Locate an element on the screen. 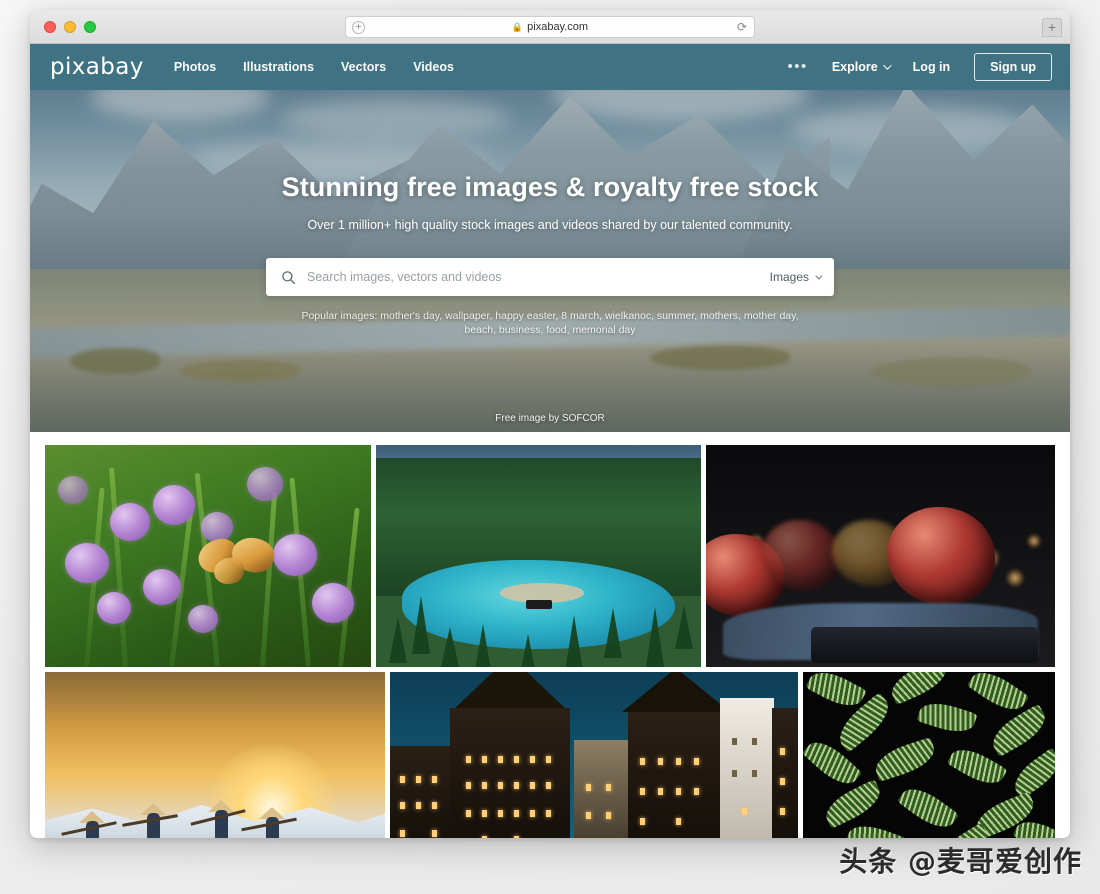  browser-titlebar: + 🔒 pixabay.com ⟳ + is located at coordinates (550, 27).